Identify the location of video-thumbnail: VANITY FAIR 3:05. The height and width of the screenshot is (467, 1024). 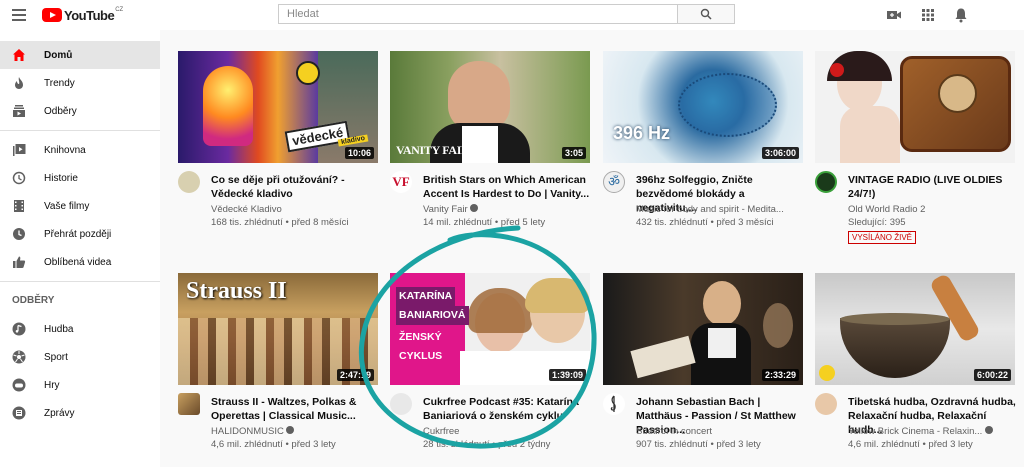
(490, 107).